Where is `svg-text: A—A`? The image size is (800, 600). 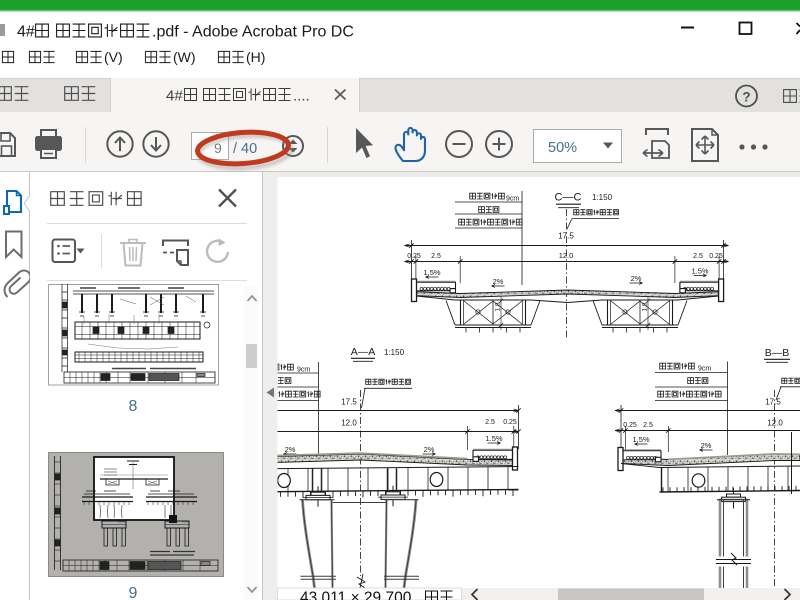
svg-text: A—A is located at coordinates (363, 352).